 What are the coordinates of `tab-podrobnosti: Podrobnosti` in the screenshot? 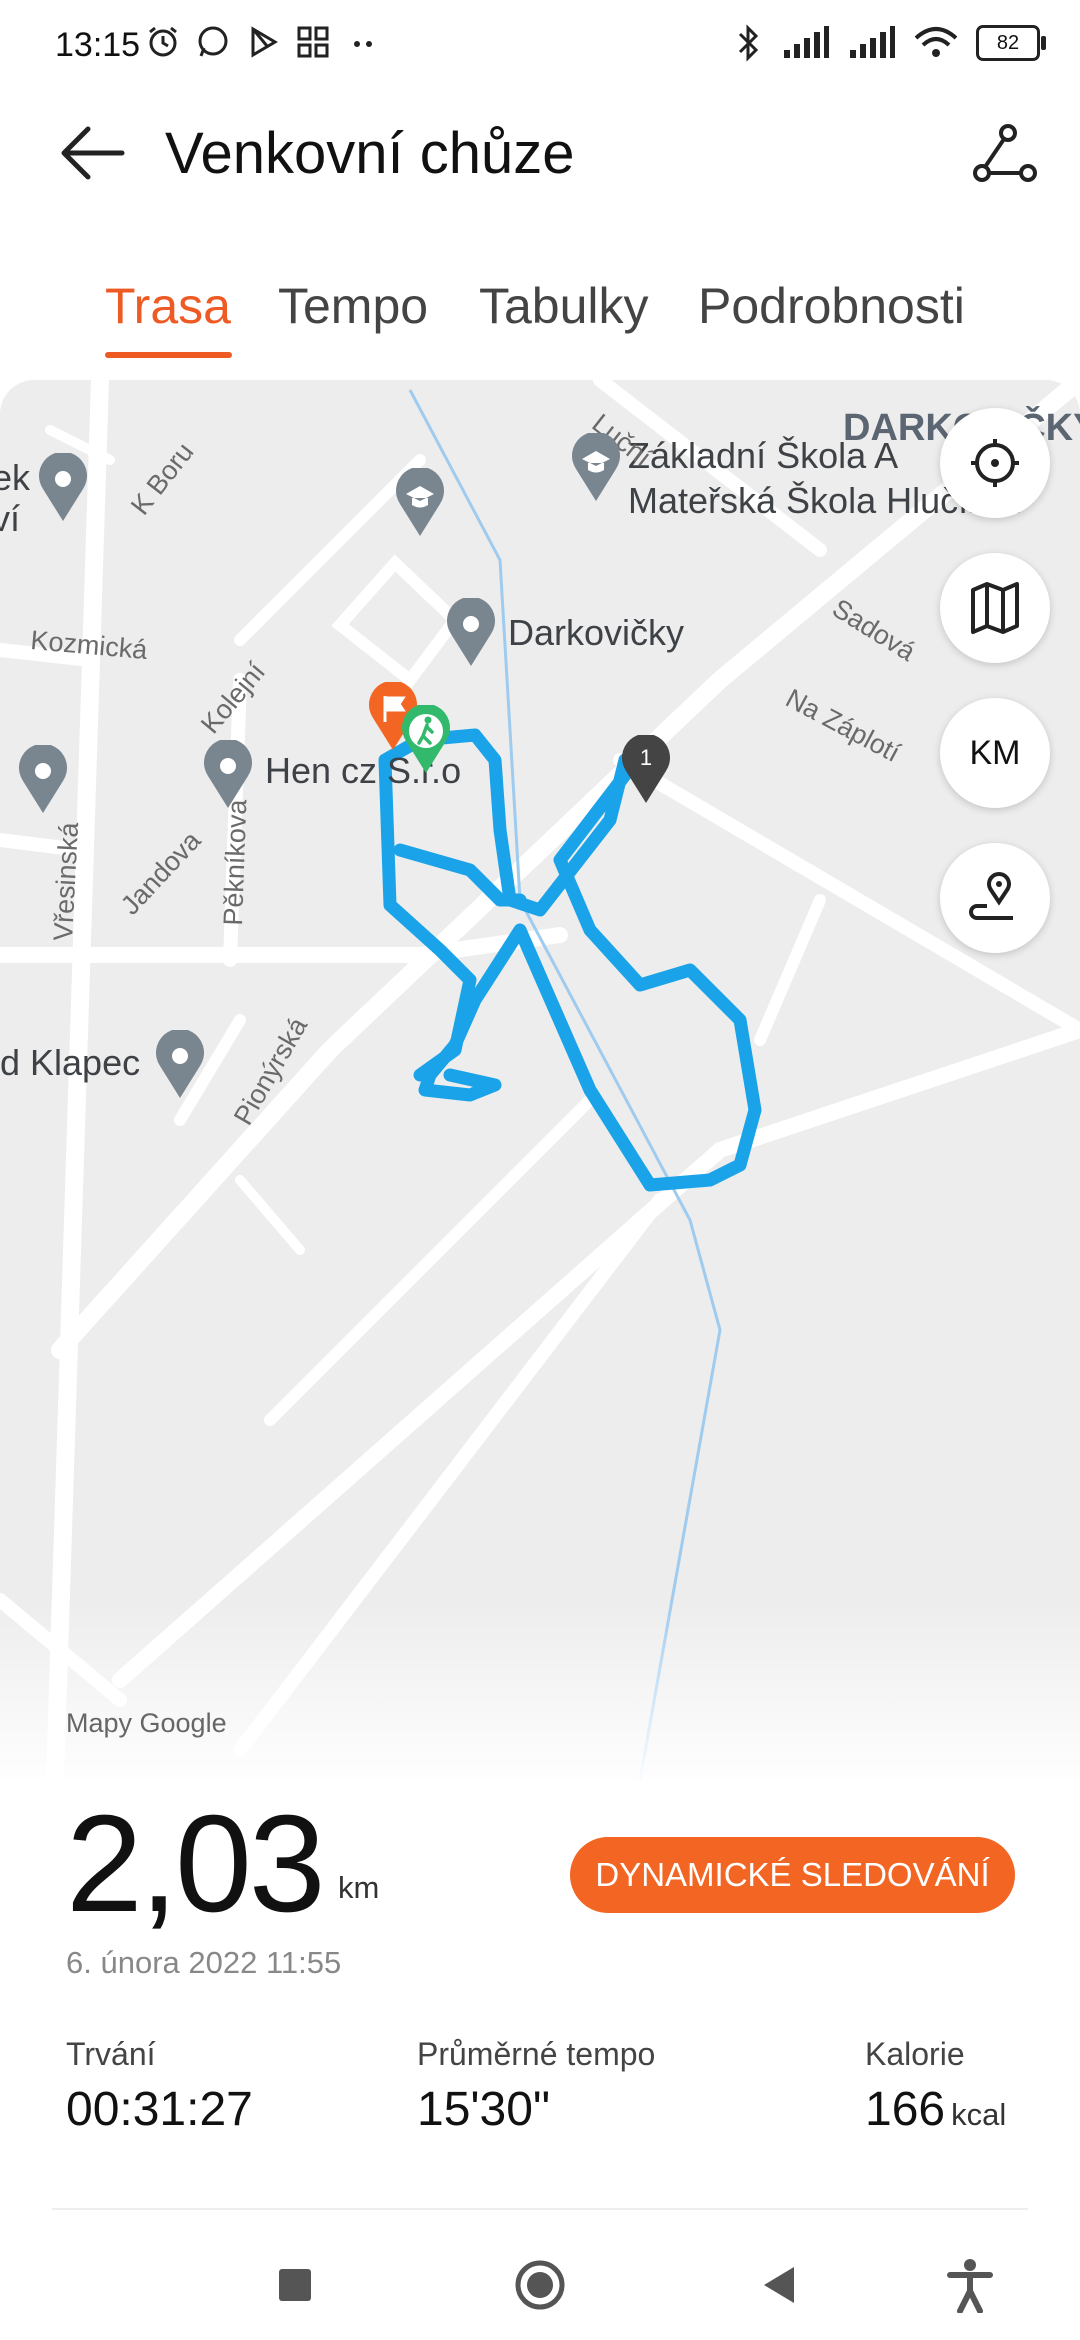 It's located at (831, 306).